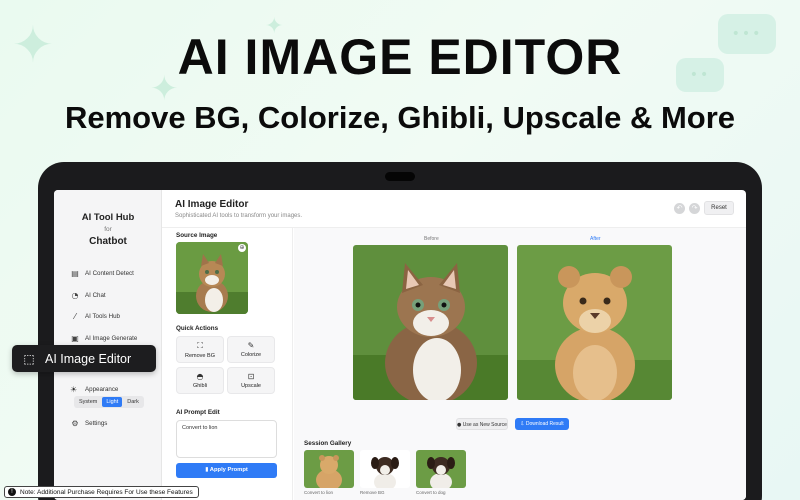  I want to click on magic-wand-icon: ⁄, so click(75, 316).